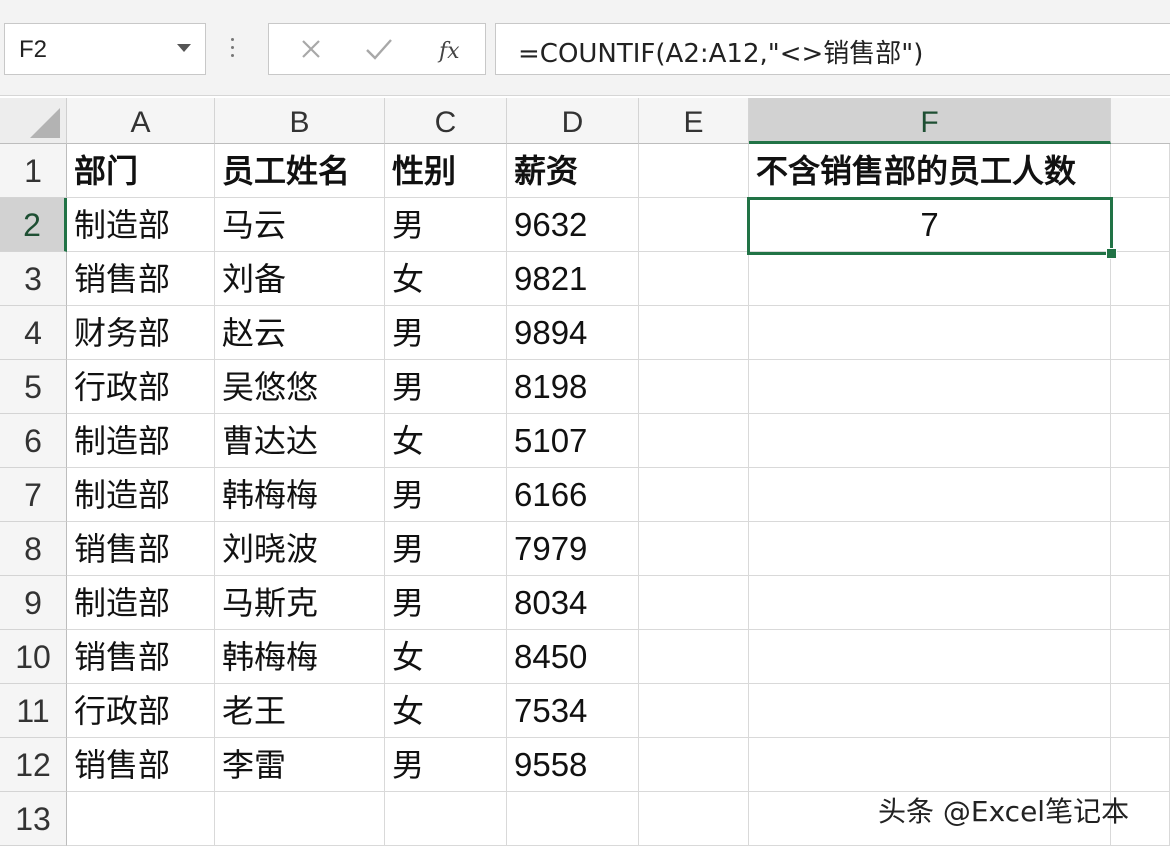  What do you see at coordinates (694, 225) in the screenshot?
I see `cell-e2` at bounding box center [694, 225].